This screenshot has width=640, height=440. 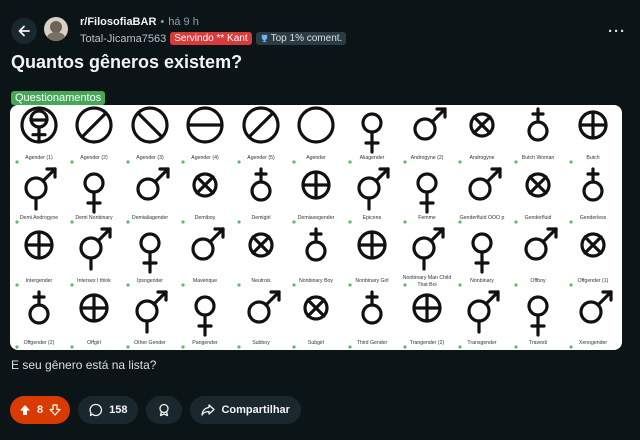 What do you see at coordinates (150, 281) in the screenshot?
I see `symbol-label: Ipsogender` at bounding box center [150, 281].